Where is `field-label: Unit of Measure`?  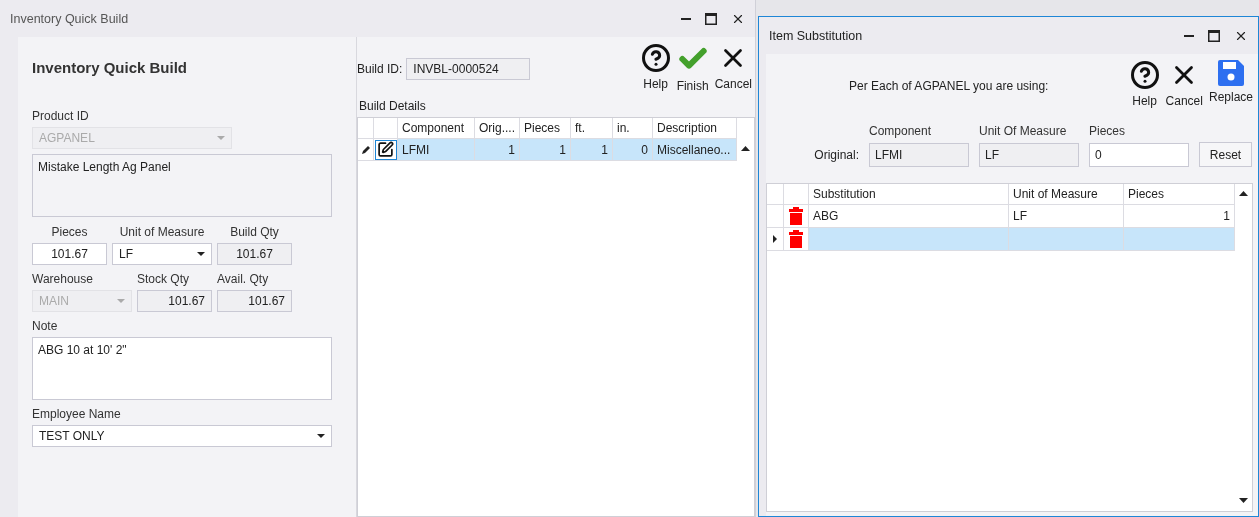 field-label: Unit of Measure is located at coordinates (162, 232).